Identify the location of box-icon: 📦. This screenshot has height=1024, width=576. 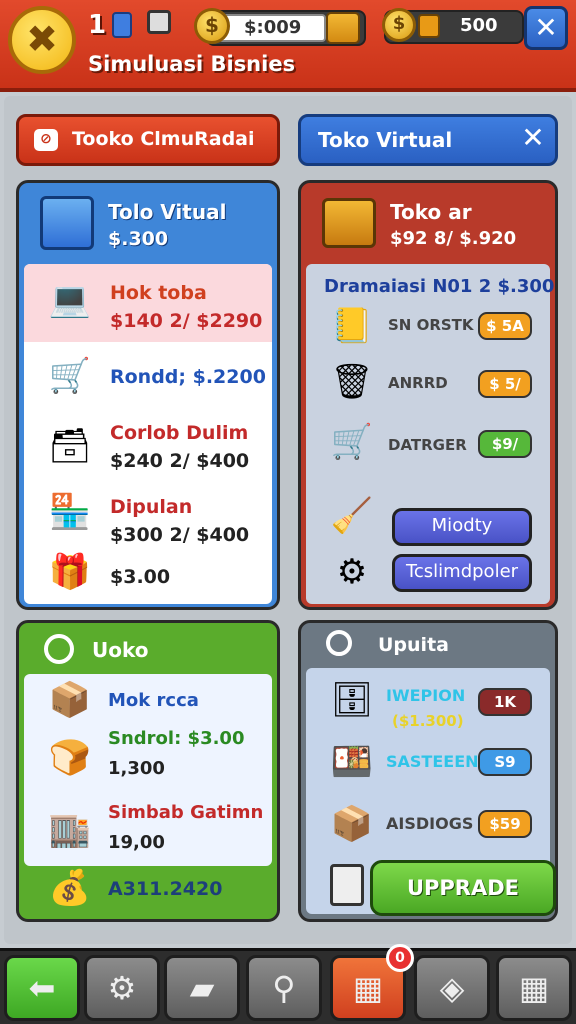
(352, 824).